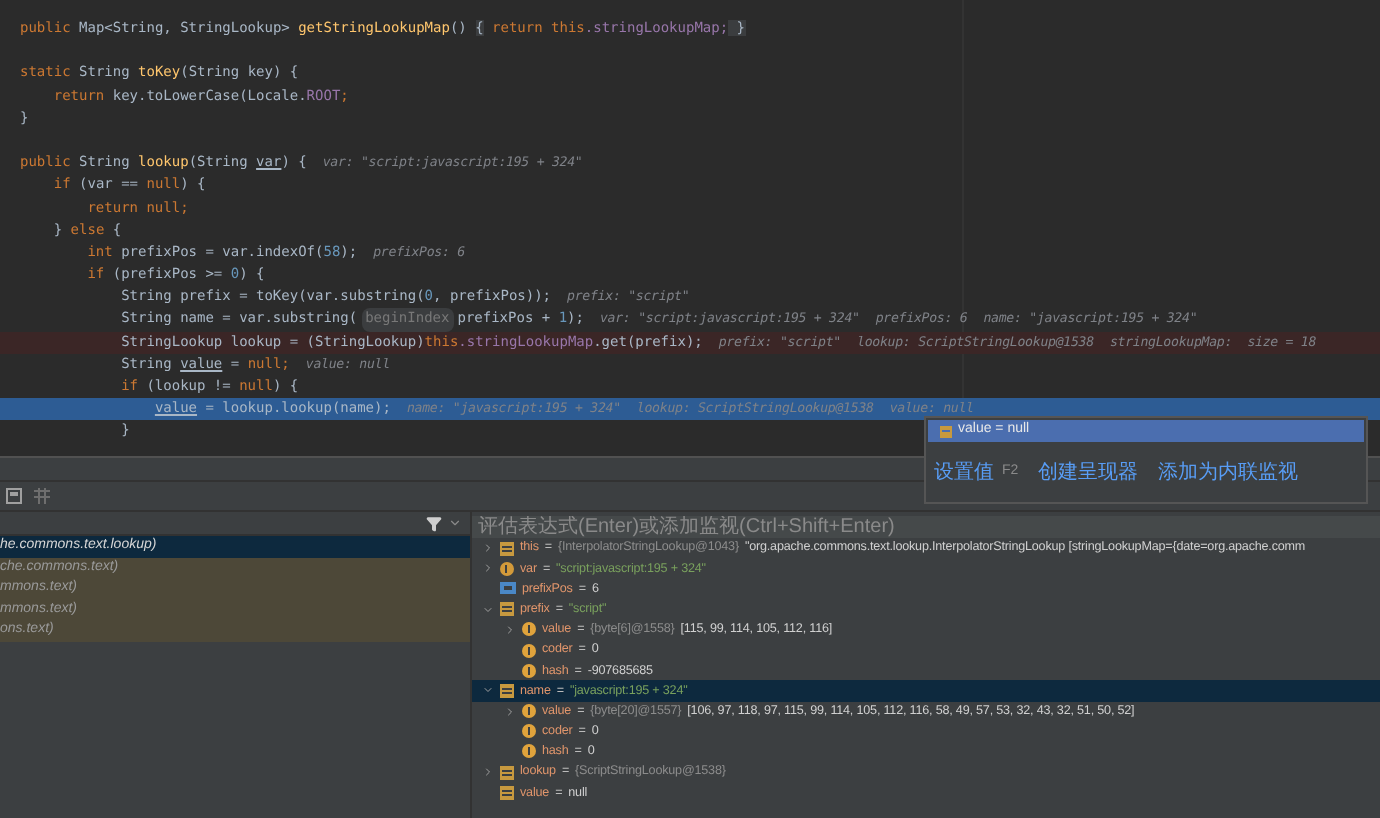 Image resolution: width=1380 pixels, height=818 pixels. What do you see at coordinates (455, 523) in the screenshot?
I see `dropdown-caret-icon` at bounding box center [455, 523].